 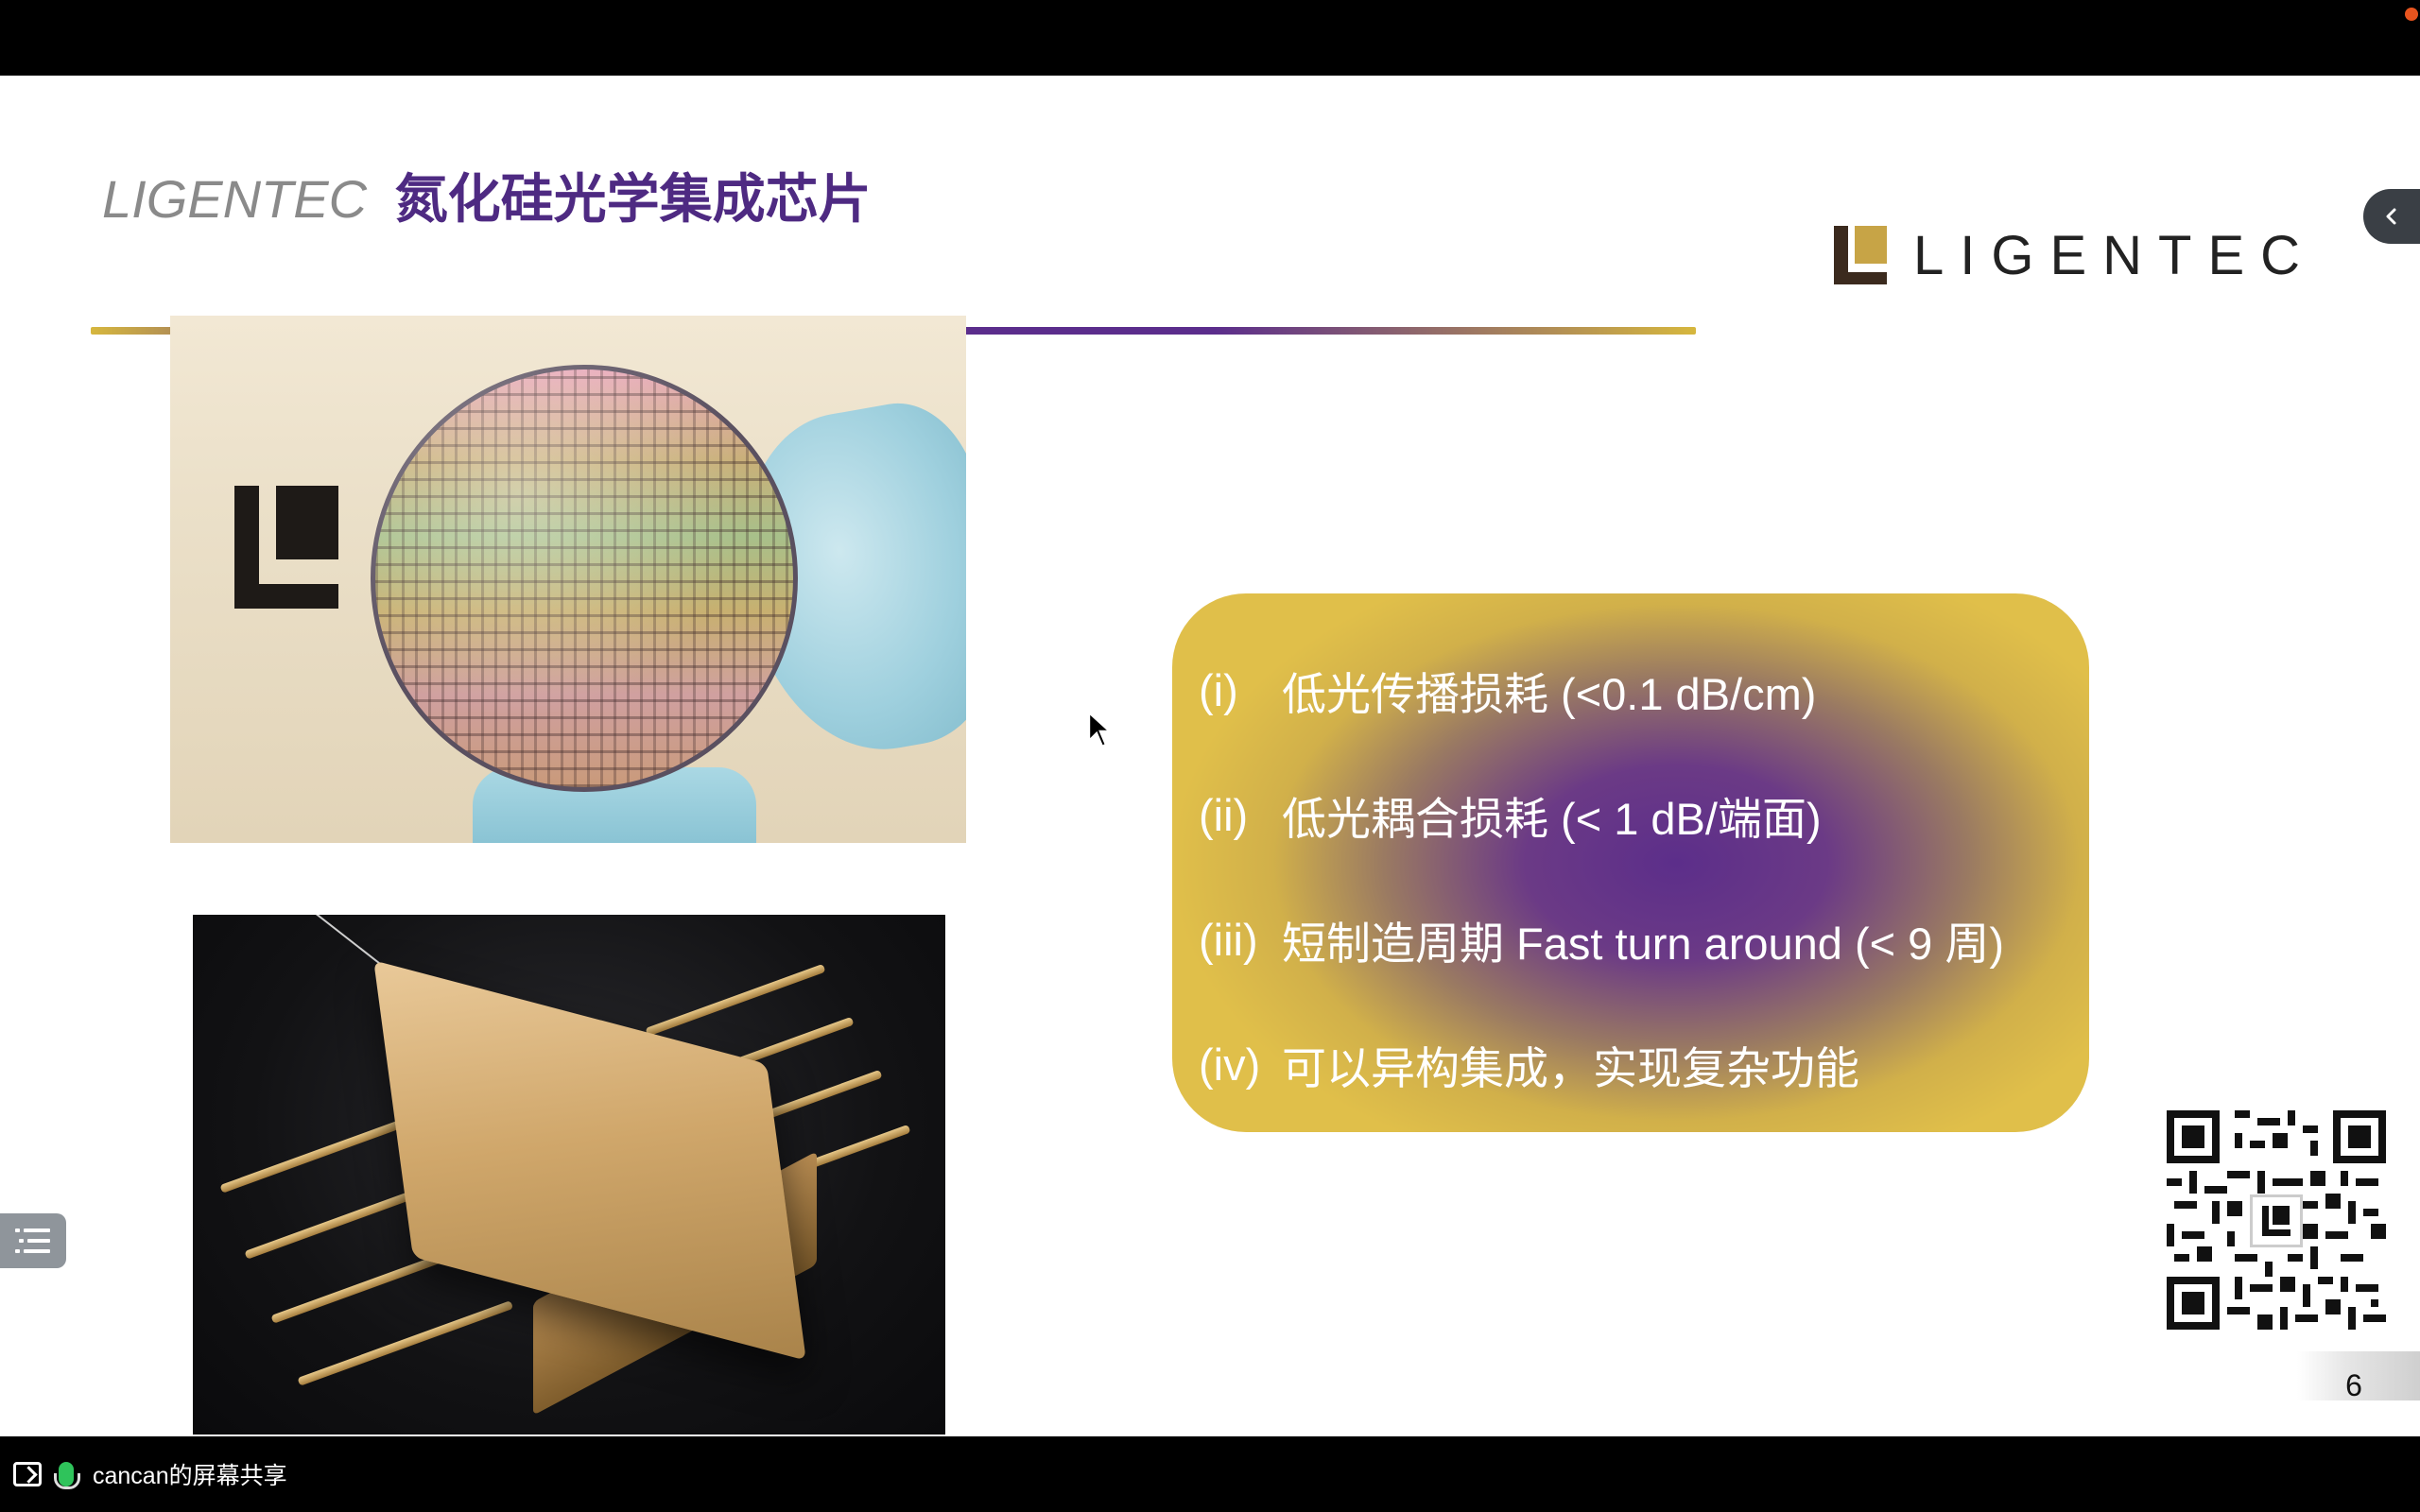 I want to click on brand-logo: LIGENTEC, so click(x=2075, y=255).